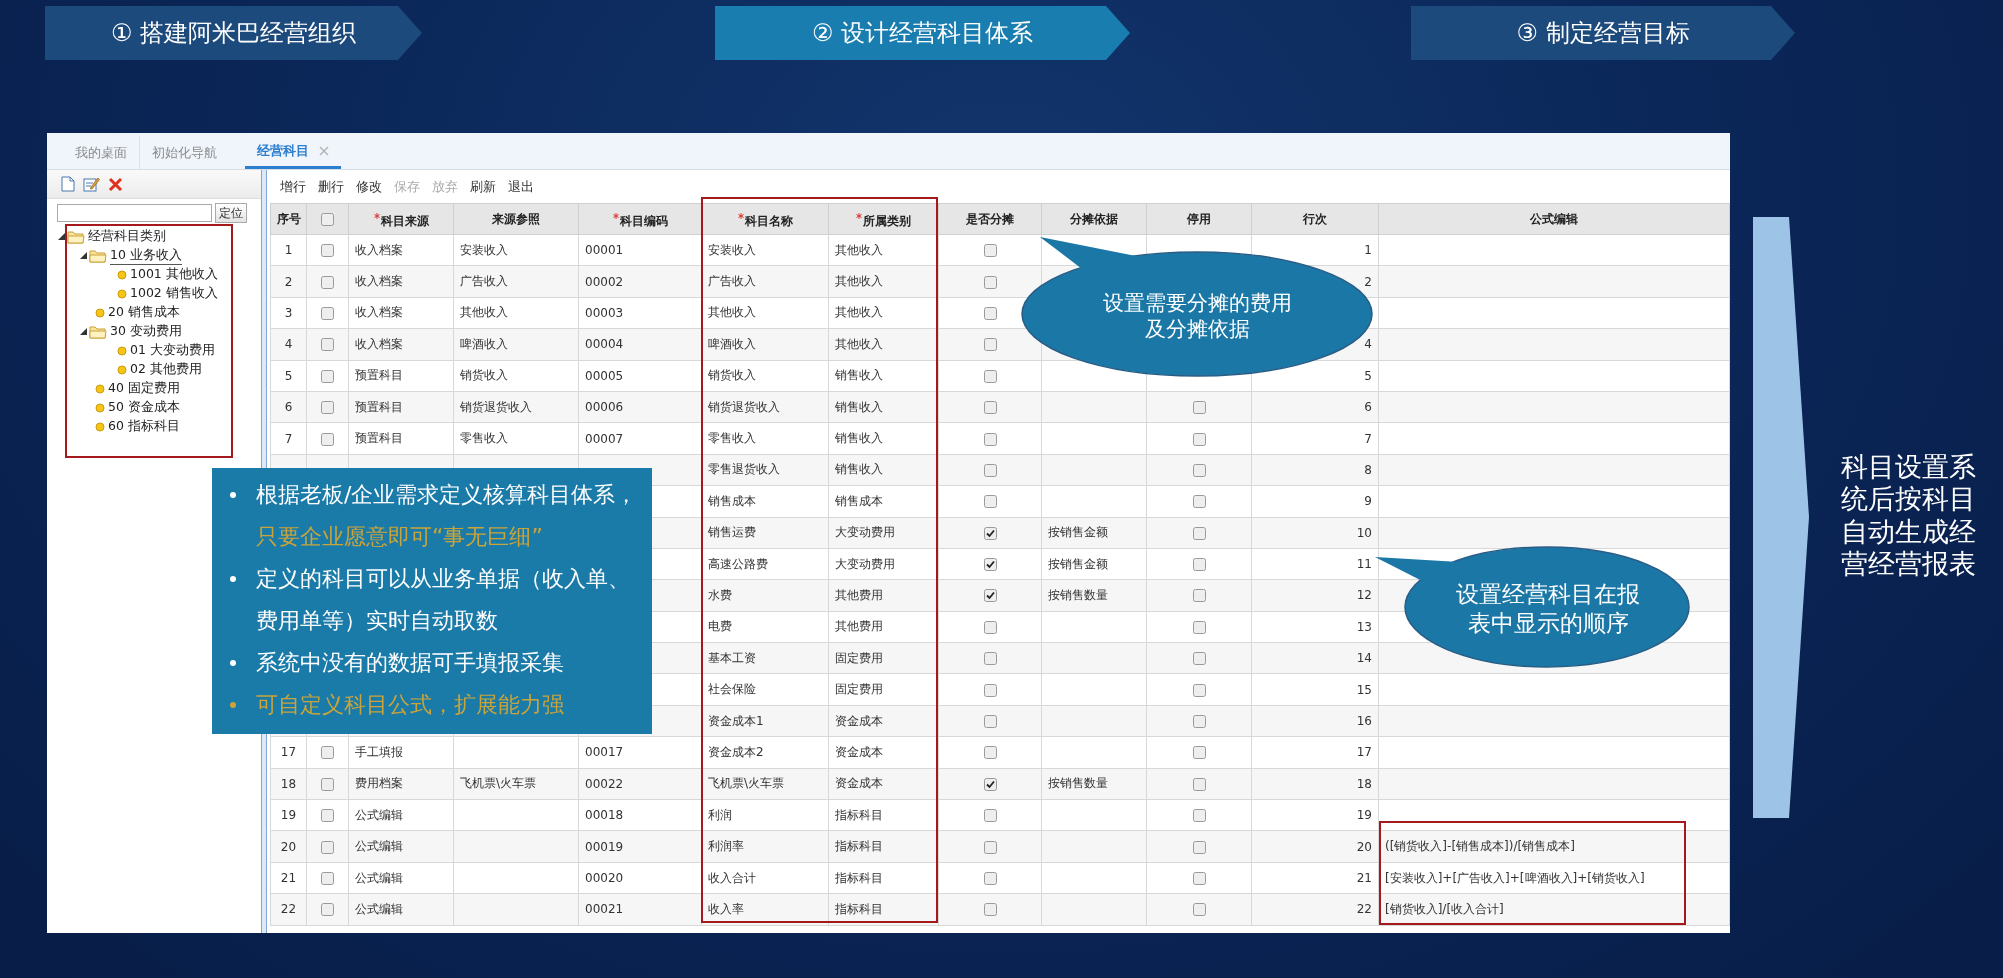 This screenshot has height=978, width=2003. Describe the element at coordinates (640, 281) in the screenshot. I see `table-cell: 00002` at that location.